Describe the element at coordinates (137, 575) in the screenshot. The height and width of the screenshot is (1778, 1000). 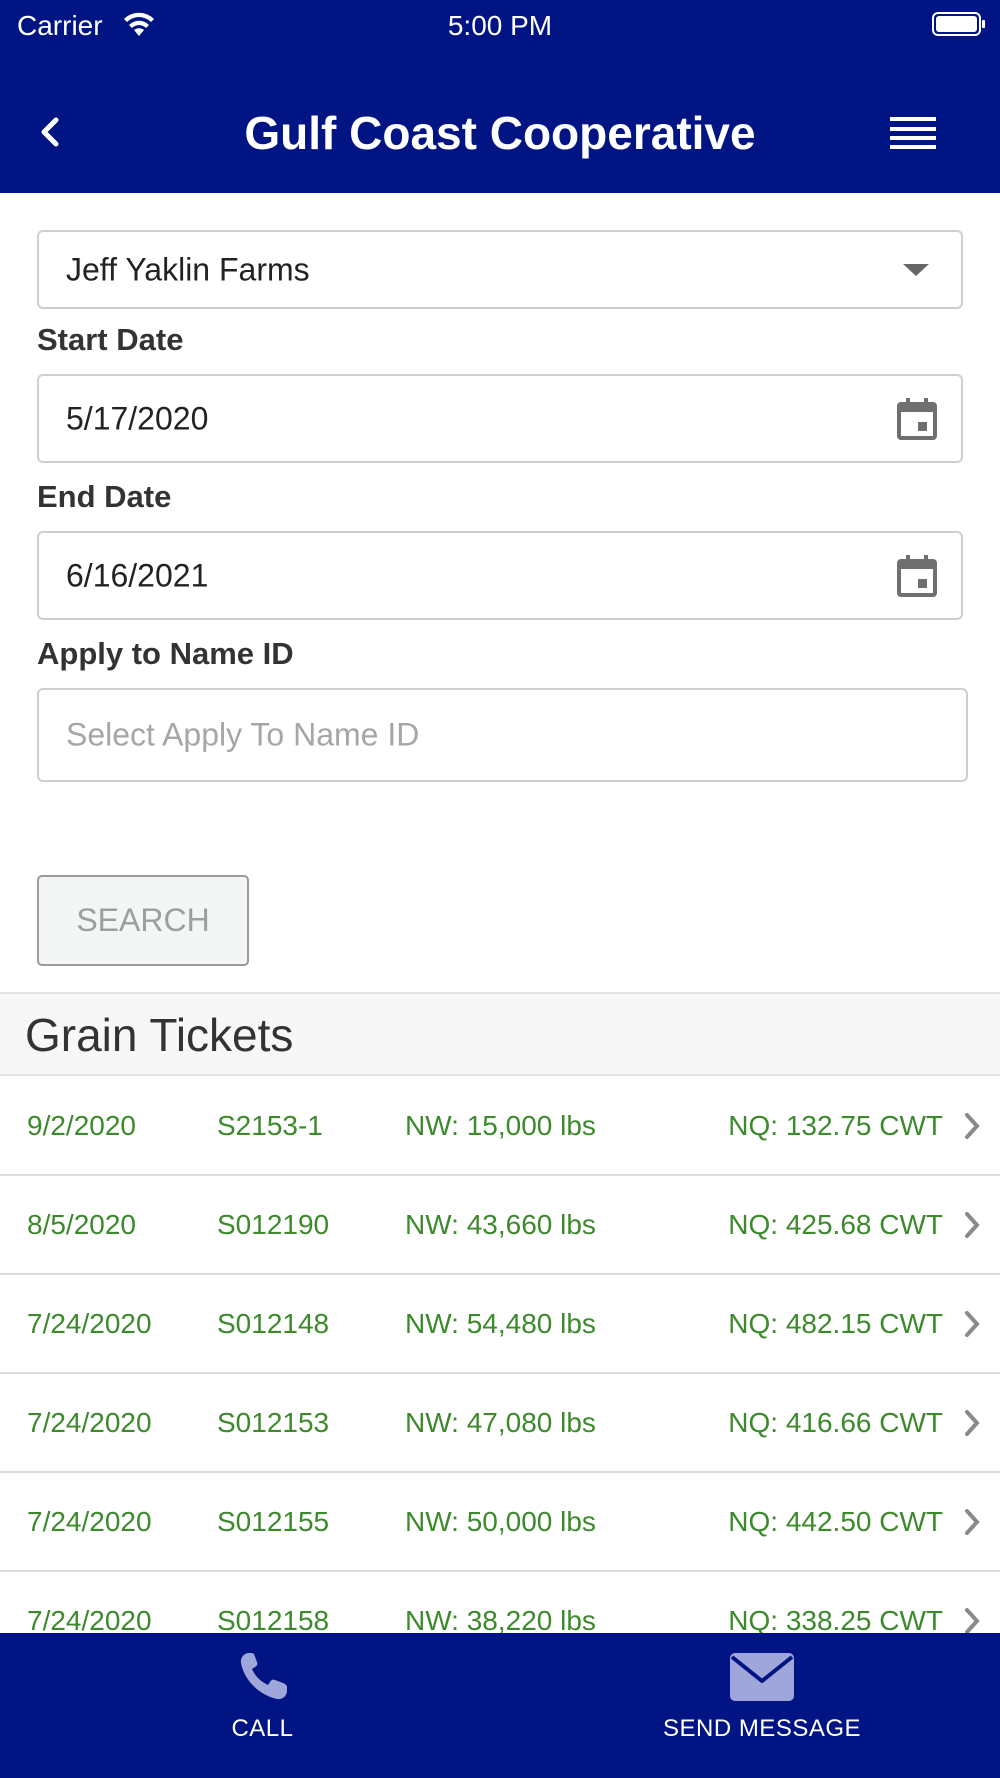
I see `end-date-value: 6/16/2021` at that location.